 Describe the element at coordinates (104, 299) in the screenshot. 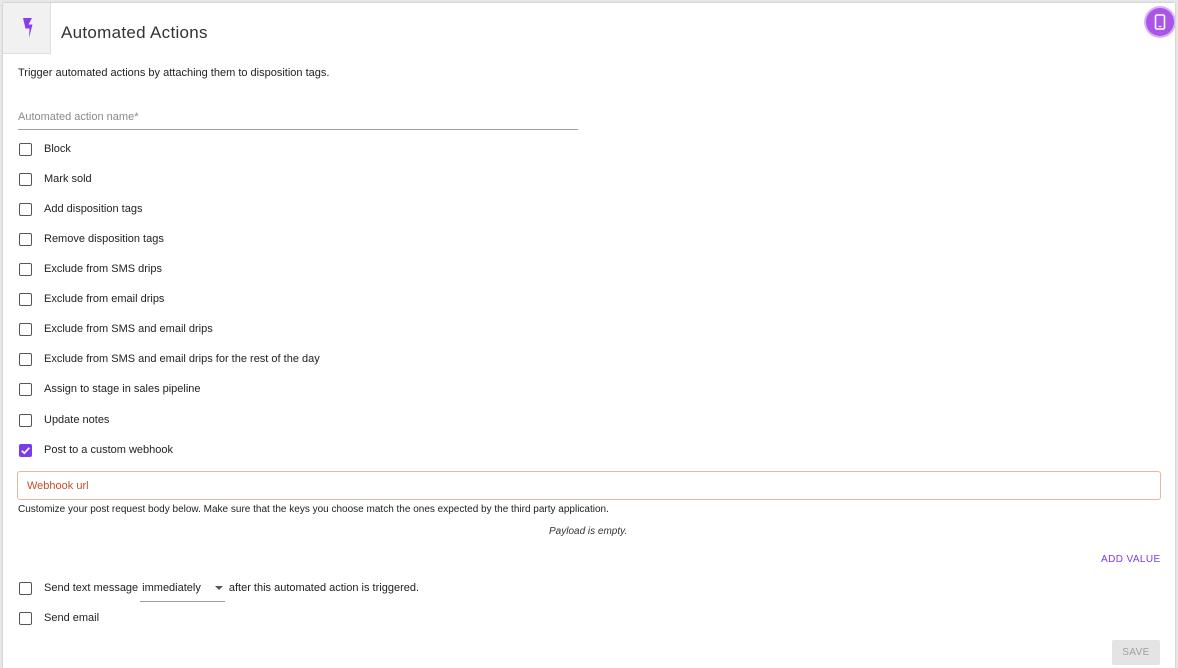

I see `option-label: Exclude from email drips` at that location.